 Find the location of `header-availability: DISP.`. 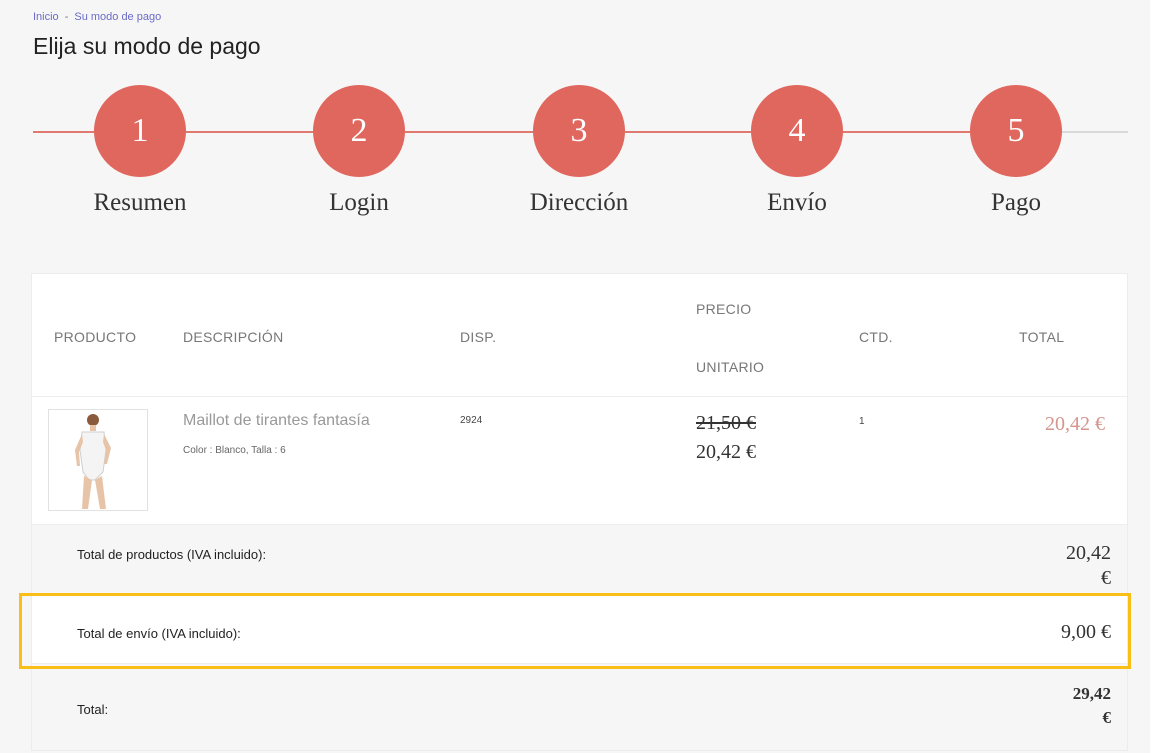

header-availability: DISP. is located at coordinates (478, 337).